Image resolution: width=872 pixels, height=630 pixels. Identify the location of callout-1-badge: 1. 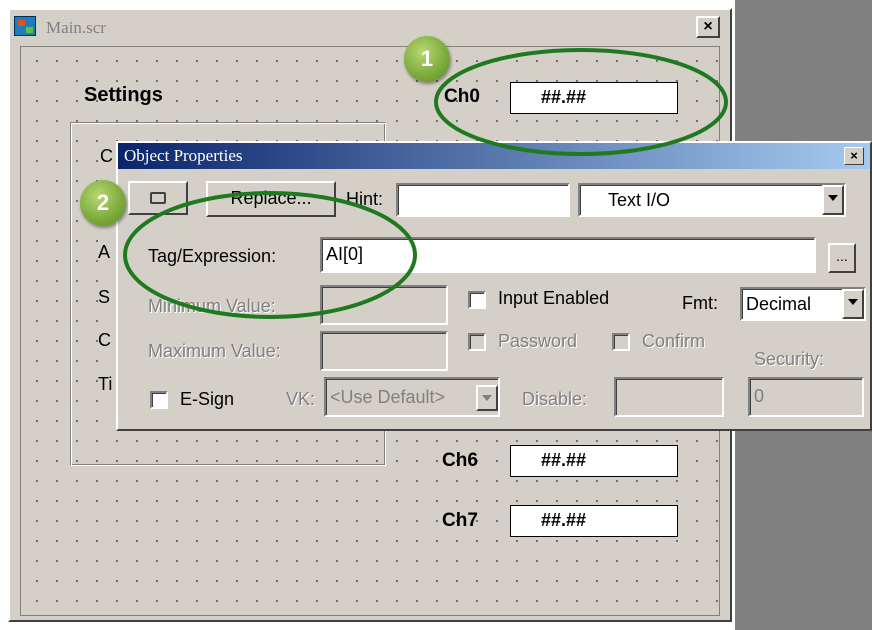
(427, 59).